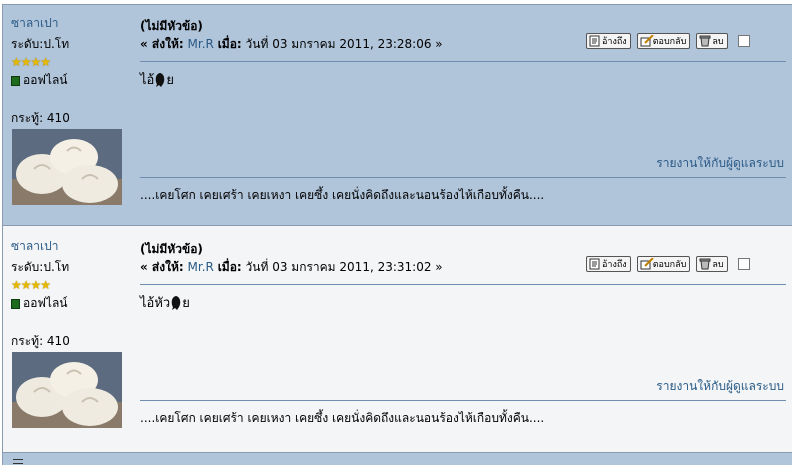 The width and height of the screenshot is (799, 465). What do you see at coordinates (165, 303) in the screenshot?
I see `post-body: ไอ้หัวย` at bounding box center [165, 303].